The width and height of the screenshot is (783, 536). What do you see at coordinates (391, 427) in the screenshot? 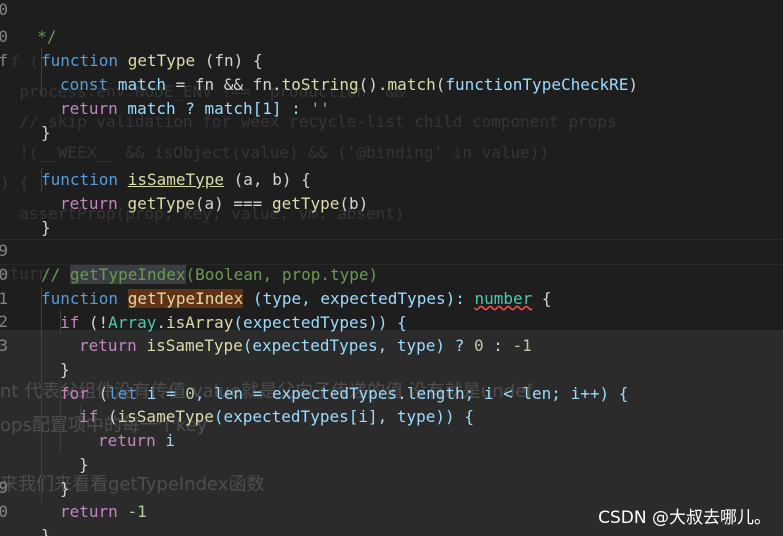
I see `code-line: return i` at bounding box center [391, 427].